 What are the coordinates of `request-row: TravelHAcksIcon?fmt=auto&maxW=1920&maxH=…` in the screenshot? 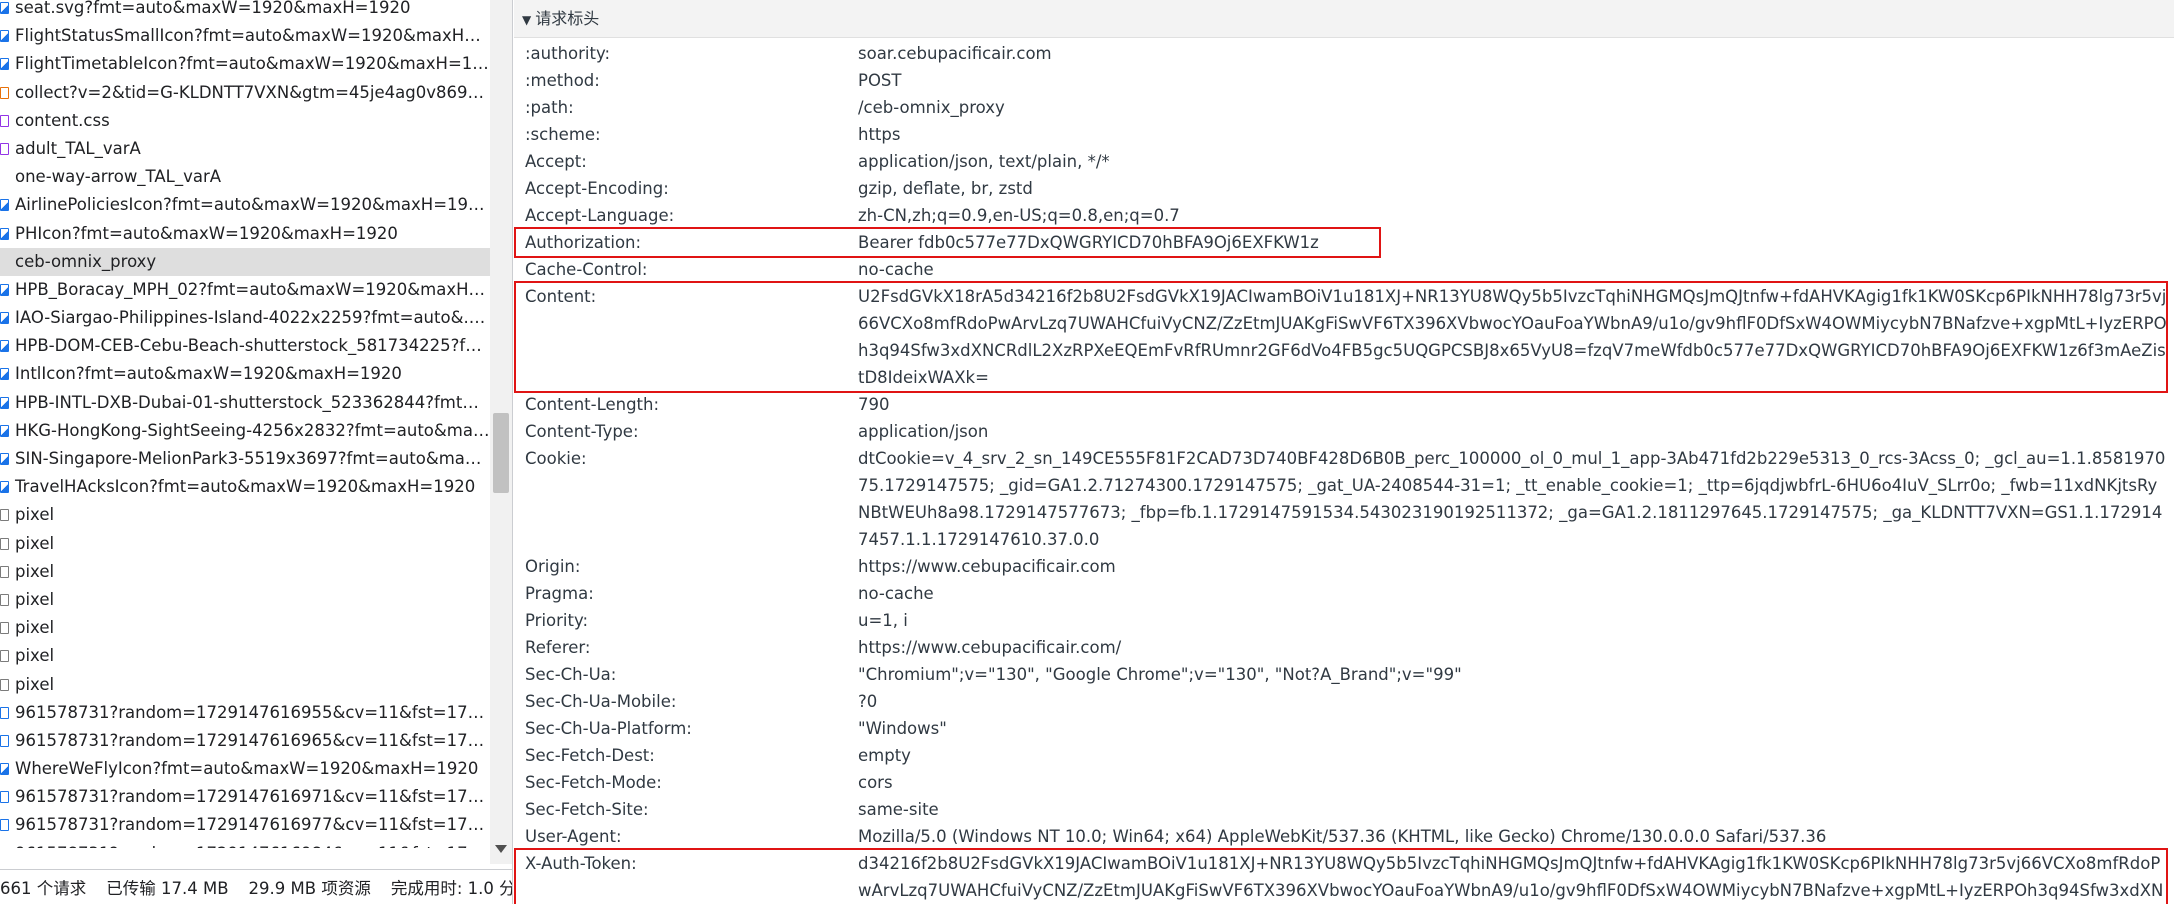 It's located at (245, 487).